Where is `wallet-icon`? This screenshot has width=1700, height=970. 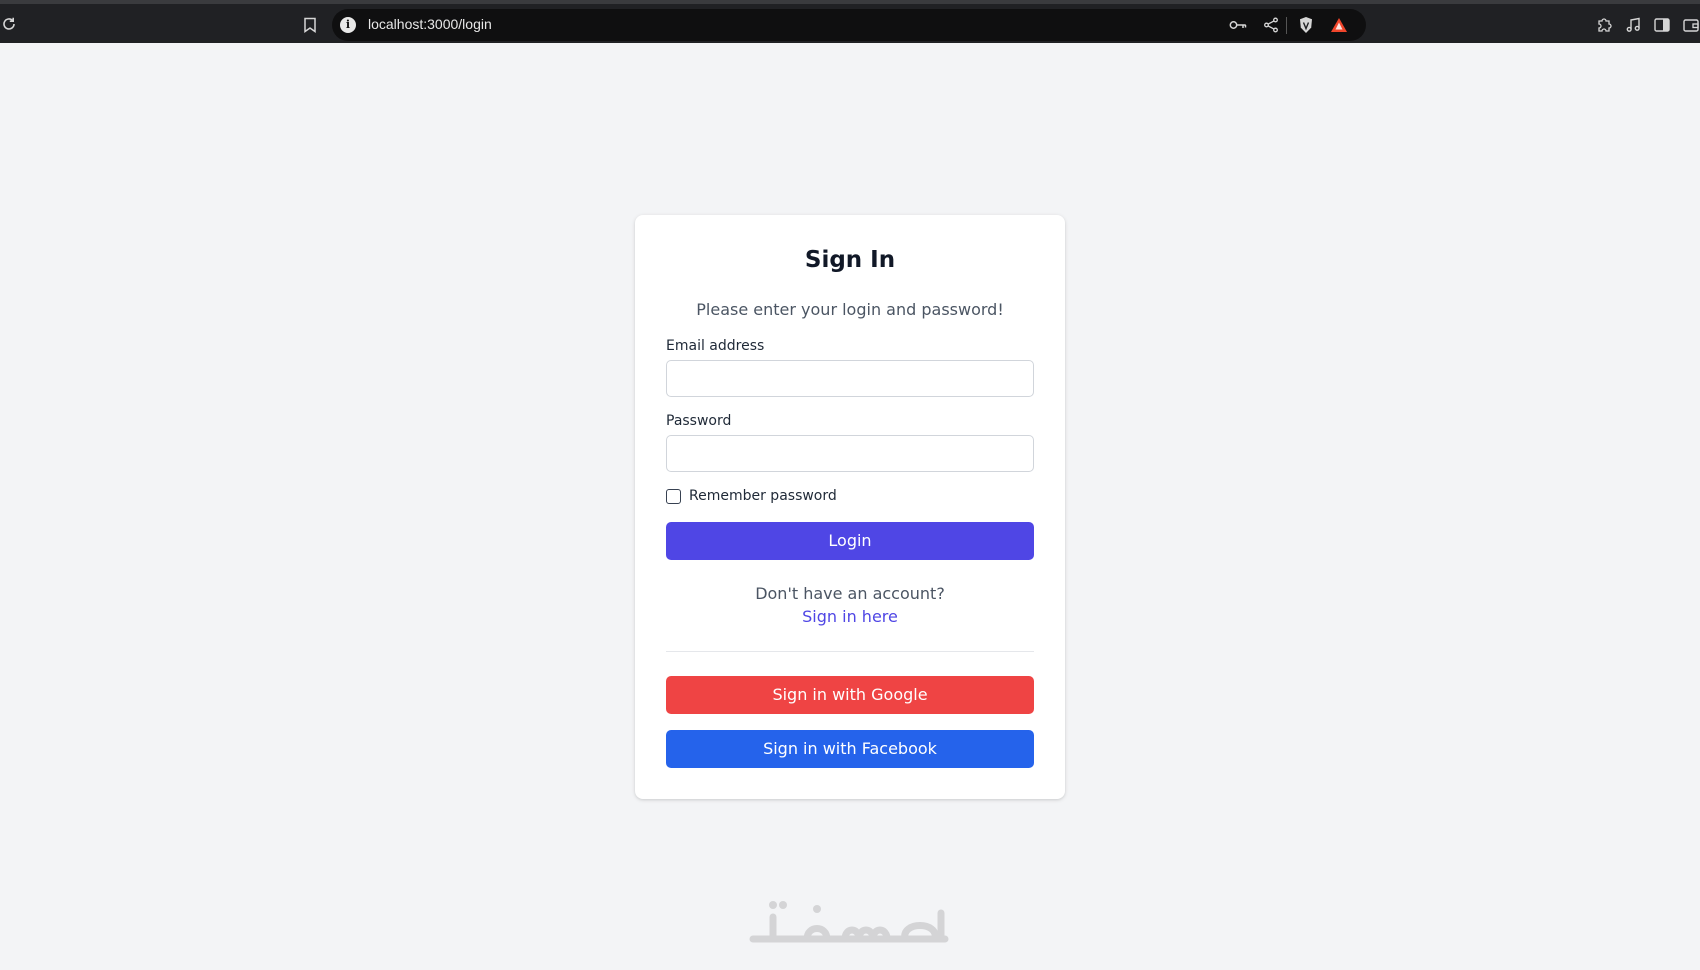 wallet-icon is located at coordinates (1690, 25).